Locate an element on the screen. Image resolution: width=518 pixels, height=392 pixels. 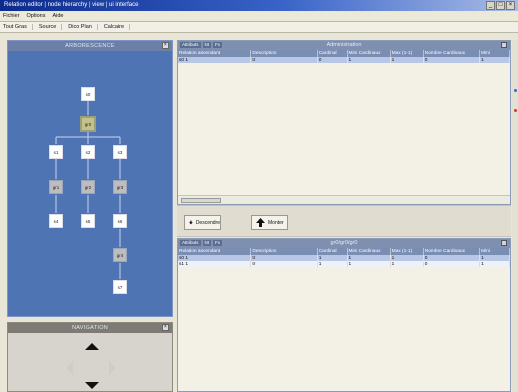
menu-item-help: Aide is located at coordinates (57, 16).